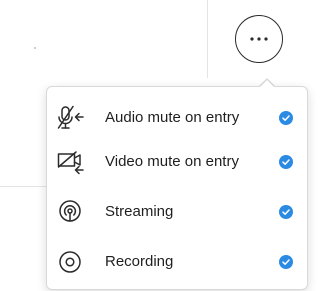 This screenshot has width=320, height=291. I want to click on camera-muted-arrow-icon, so click(71, 162).